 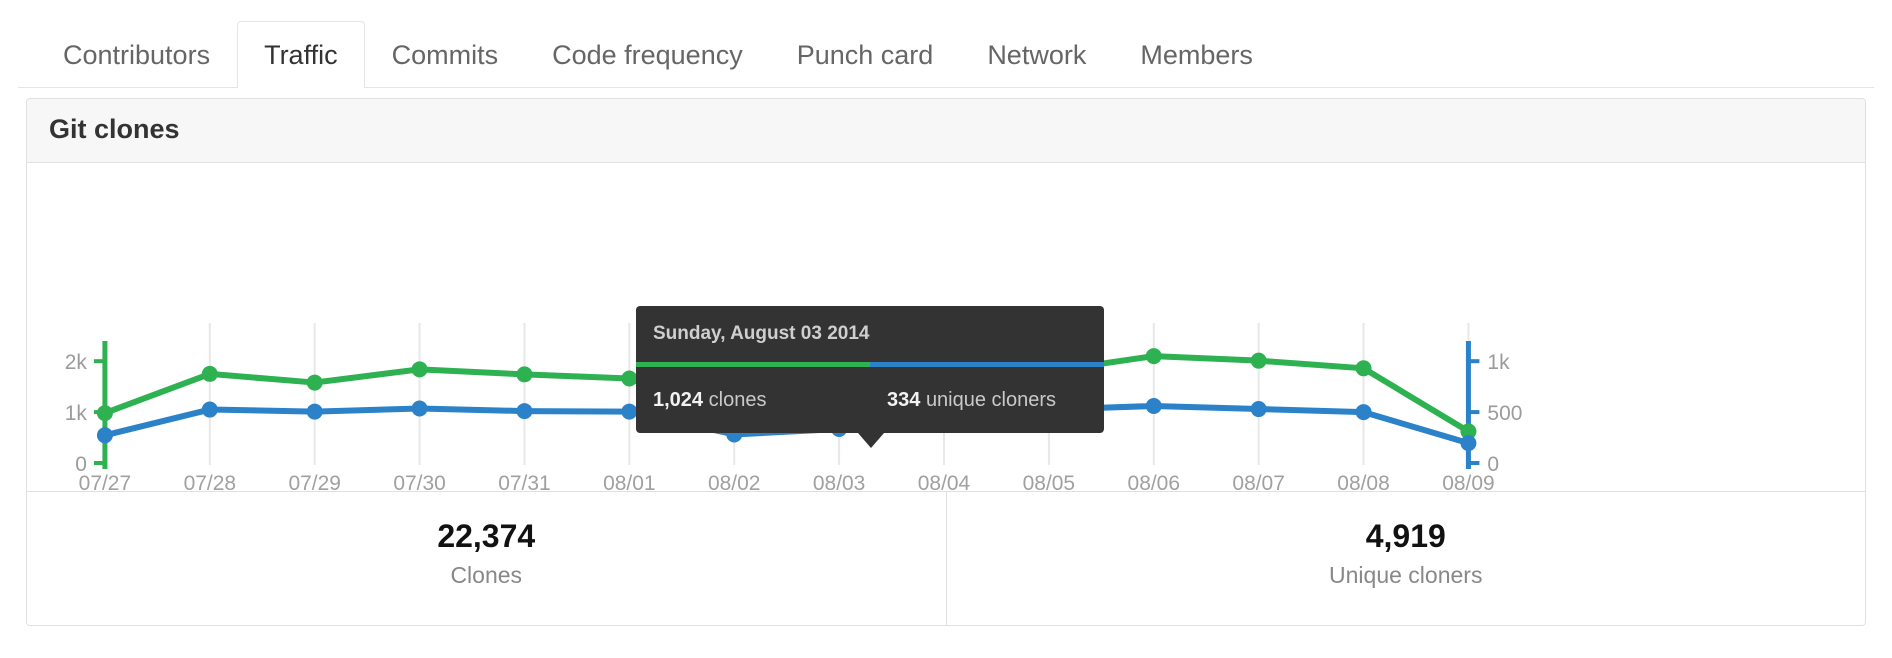 What do you see at coordinates (991, 399) in the screenshot?
I see `tooltip-uniques-label: unique cloners` at bounding box center [991, 399].